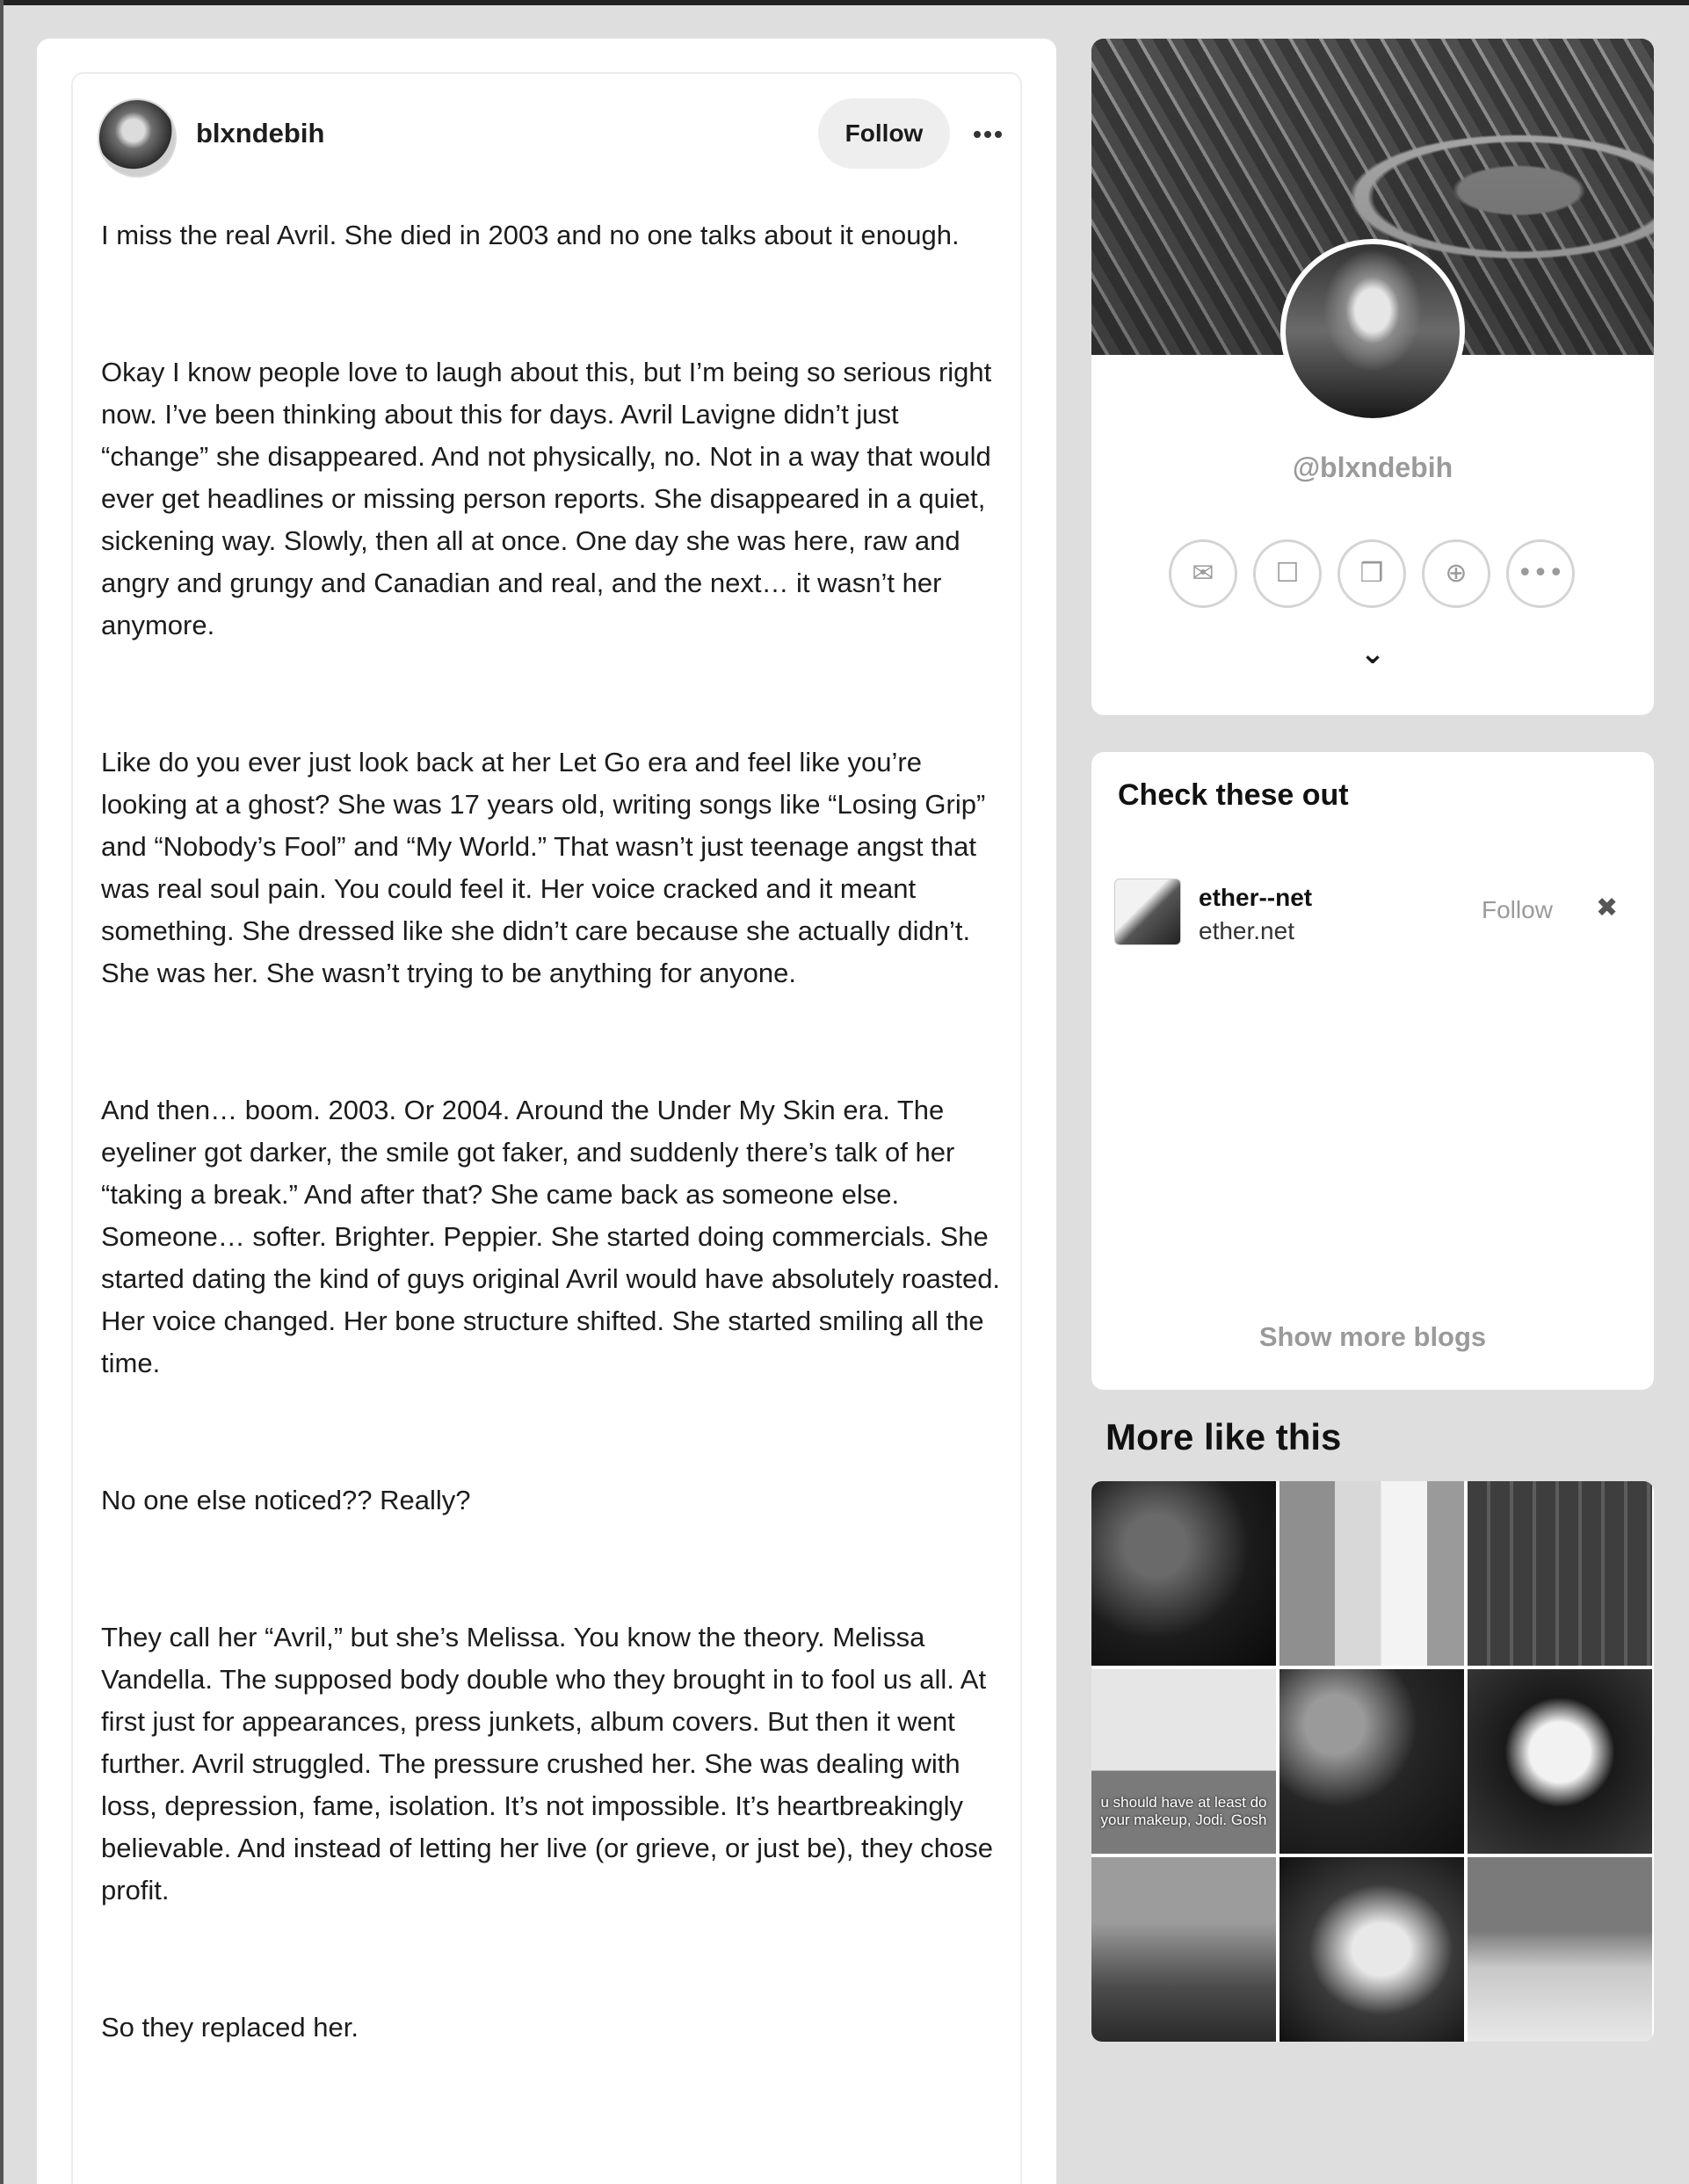 The image size is (1689, 2184). I want to click on suggested-blog-url: ether.net, so click(1246, 931).